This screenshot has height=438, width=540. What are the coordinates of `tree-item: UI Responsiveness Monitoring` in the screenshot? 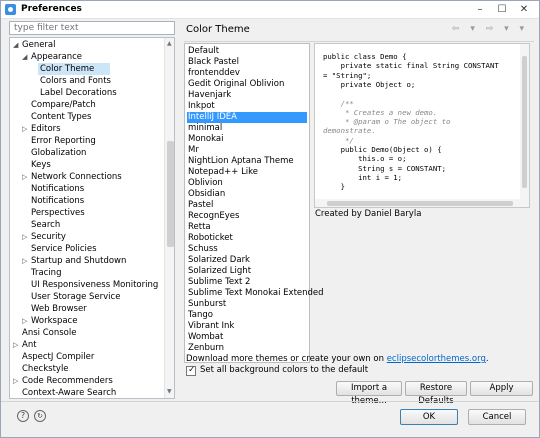 It's located at (86, 285).